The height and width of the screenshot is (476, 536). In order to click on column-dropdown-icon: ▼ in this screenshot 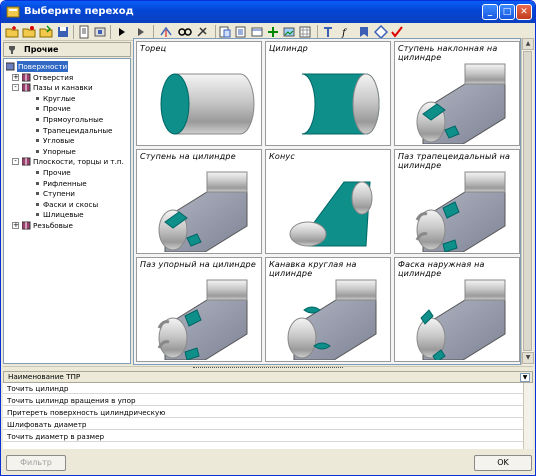, I will do `click(525, 377)`.